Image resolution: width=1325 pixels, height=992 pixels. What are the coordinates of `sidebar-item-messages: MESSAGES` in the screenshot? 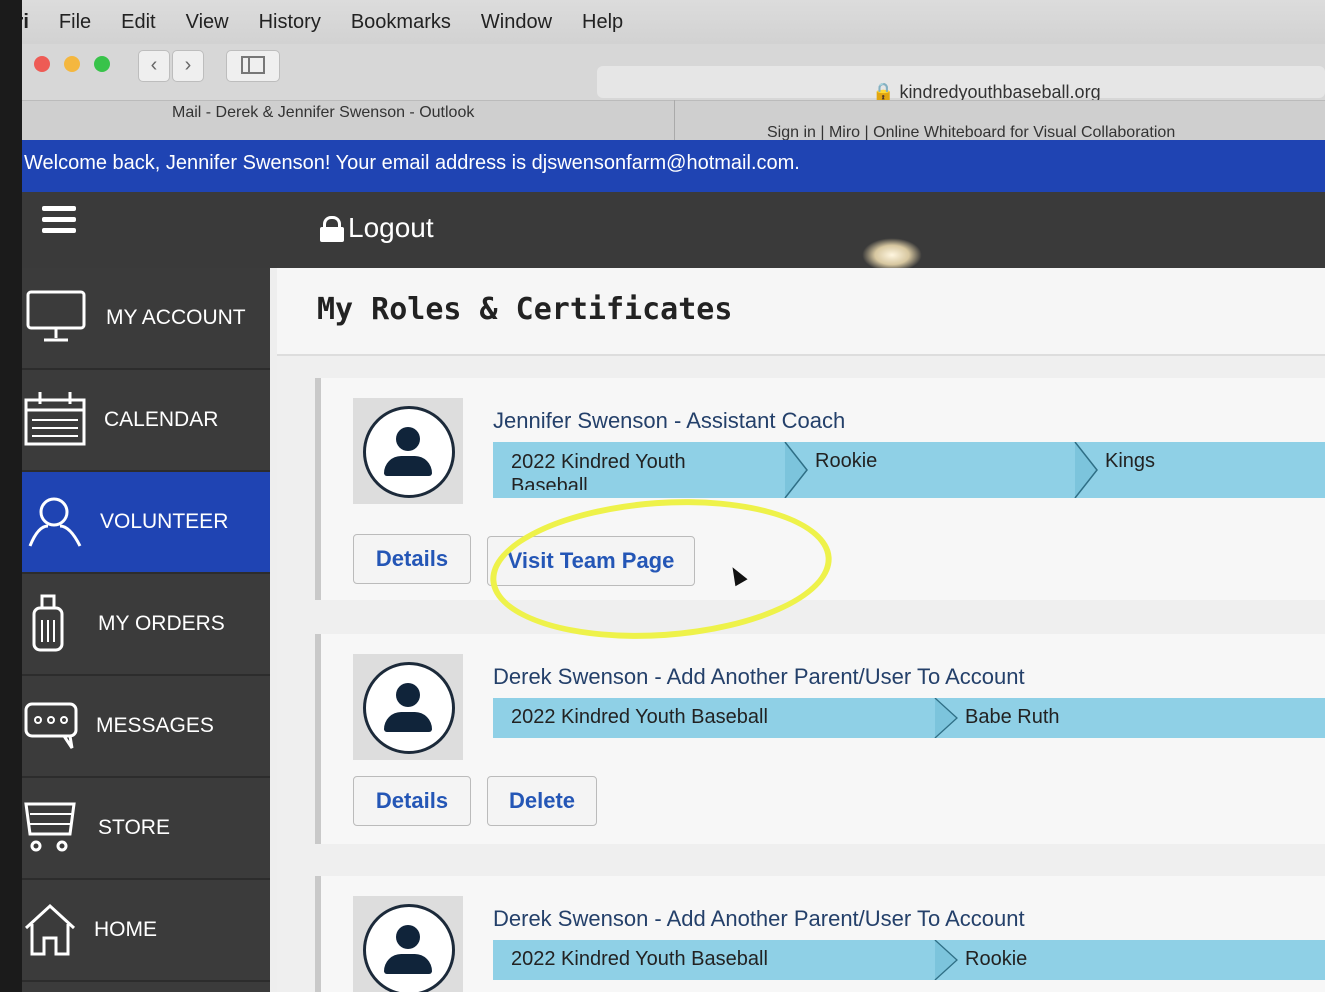 It's located at (146, 727).